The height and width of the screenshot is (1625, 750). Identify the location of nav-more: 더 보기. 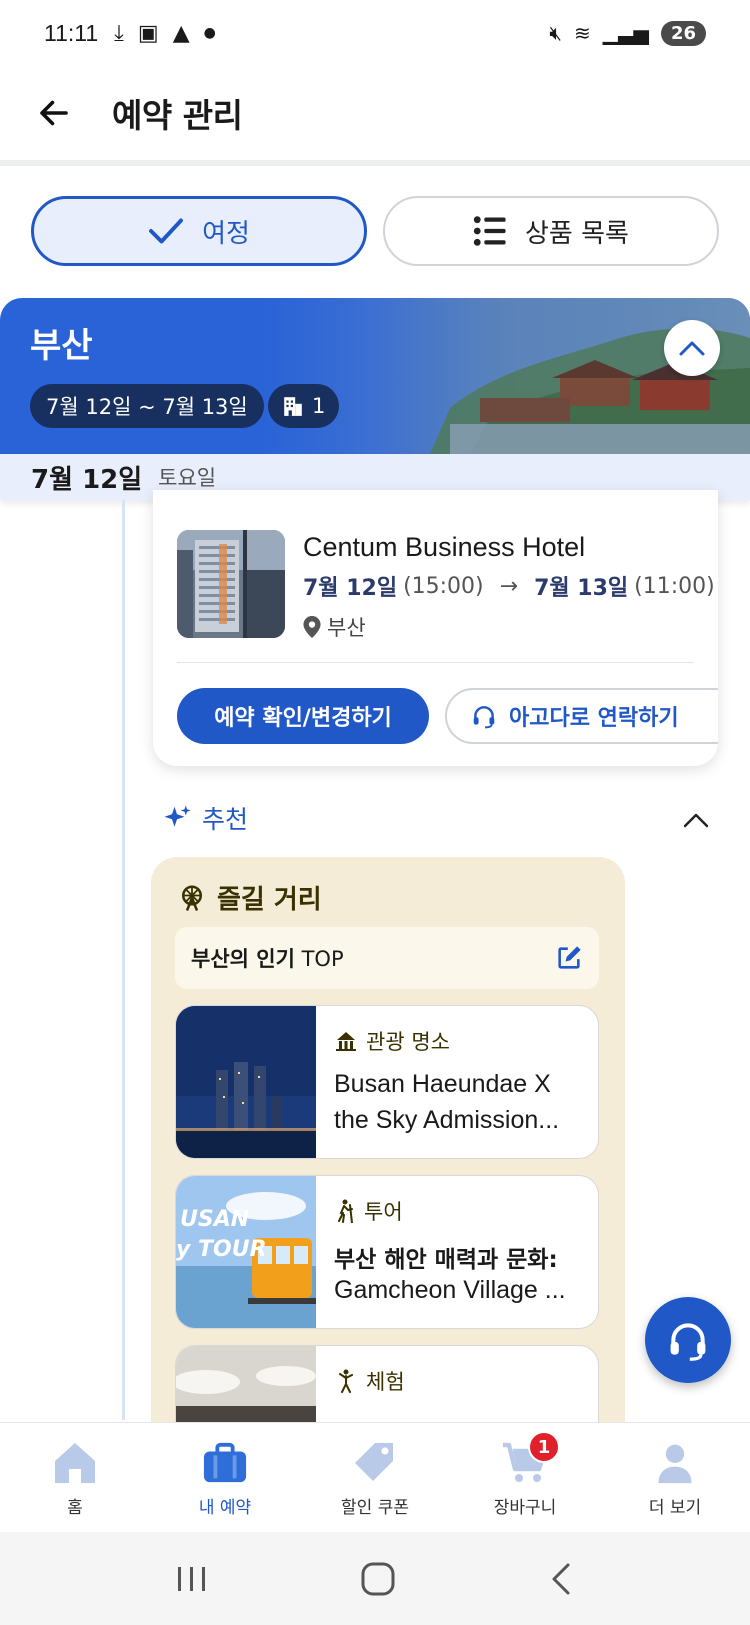
(675, 1477).